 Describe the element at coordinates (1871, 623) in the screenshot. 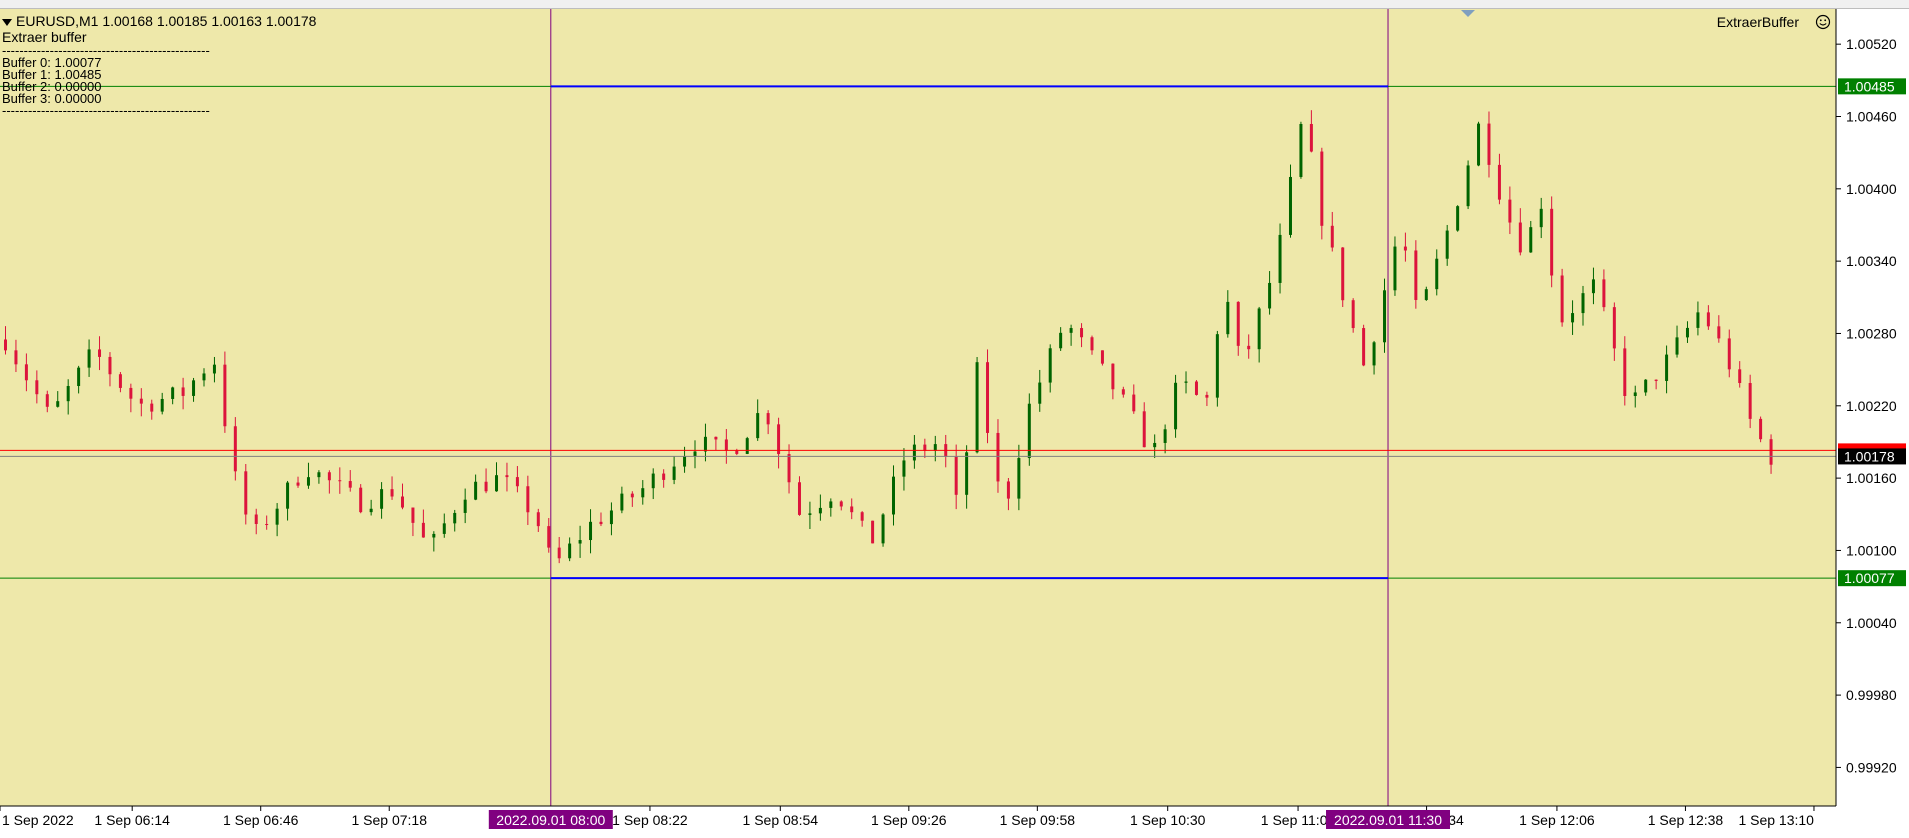

I see `price-tick-label: 1.00040` at that location.